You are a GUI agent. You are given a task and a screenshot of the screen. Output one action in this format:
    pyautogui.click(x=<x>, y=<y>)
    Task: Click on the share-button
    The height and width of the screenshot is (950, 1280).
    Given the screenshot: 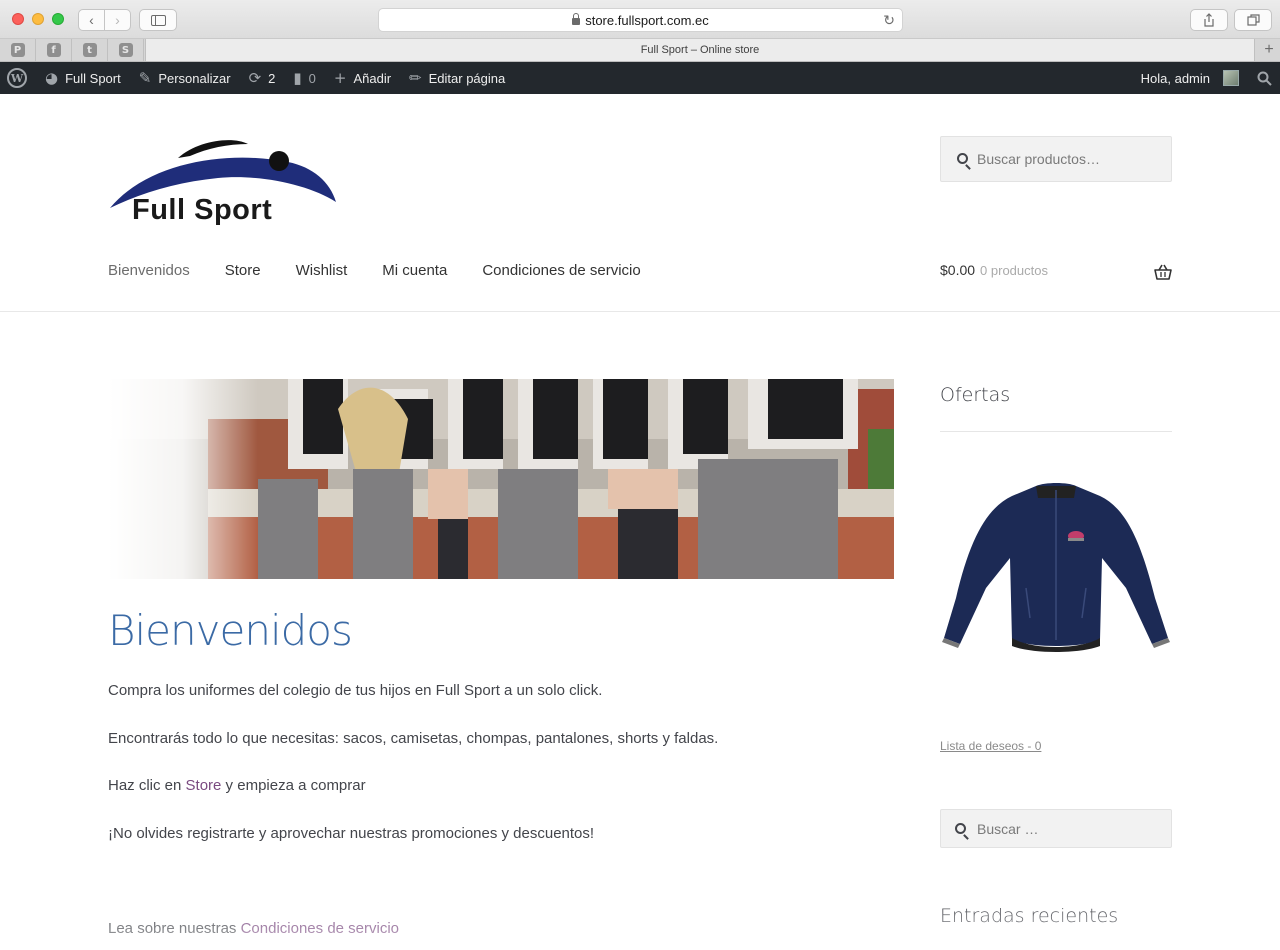 What is the action you would take?
    pyautogui.click(x=1209, y=20)
    